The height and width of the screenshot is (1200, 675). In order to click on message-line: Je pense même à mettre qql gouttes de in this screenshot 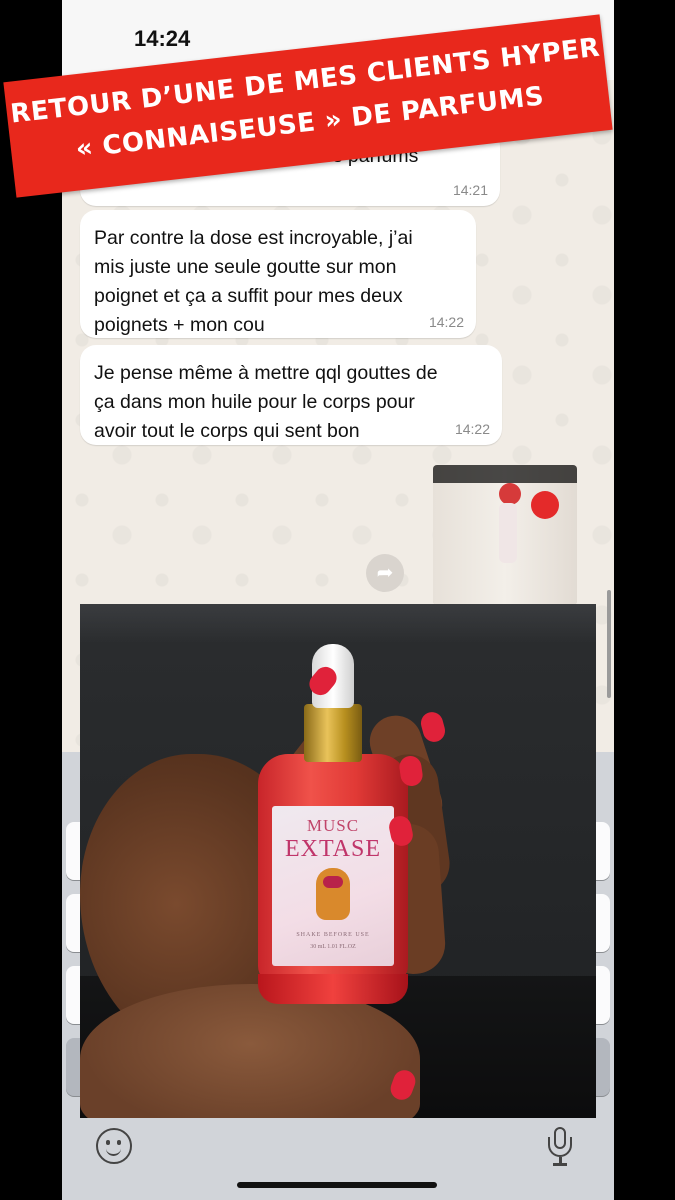, I will do `click(266, 373)`.